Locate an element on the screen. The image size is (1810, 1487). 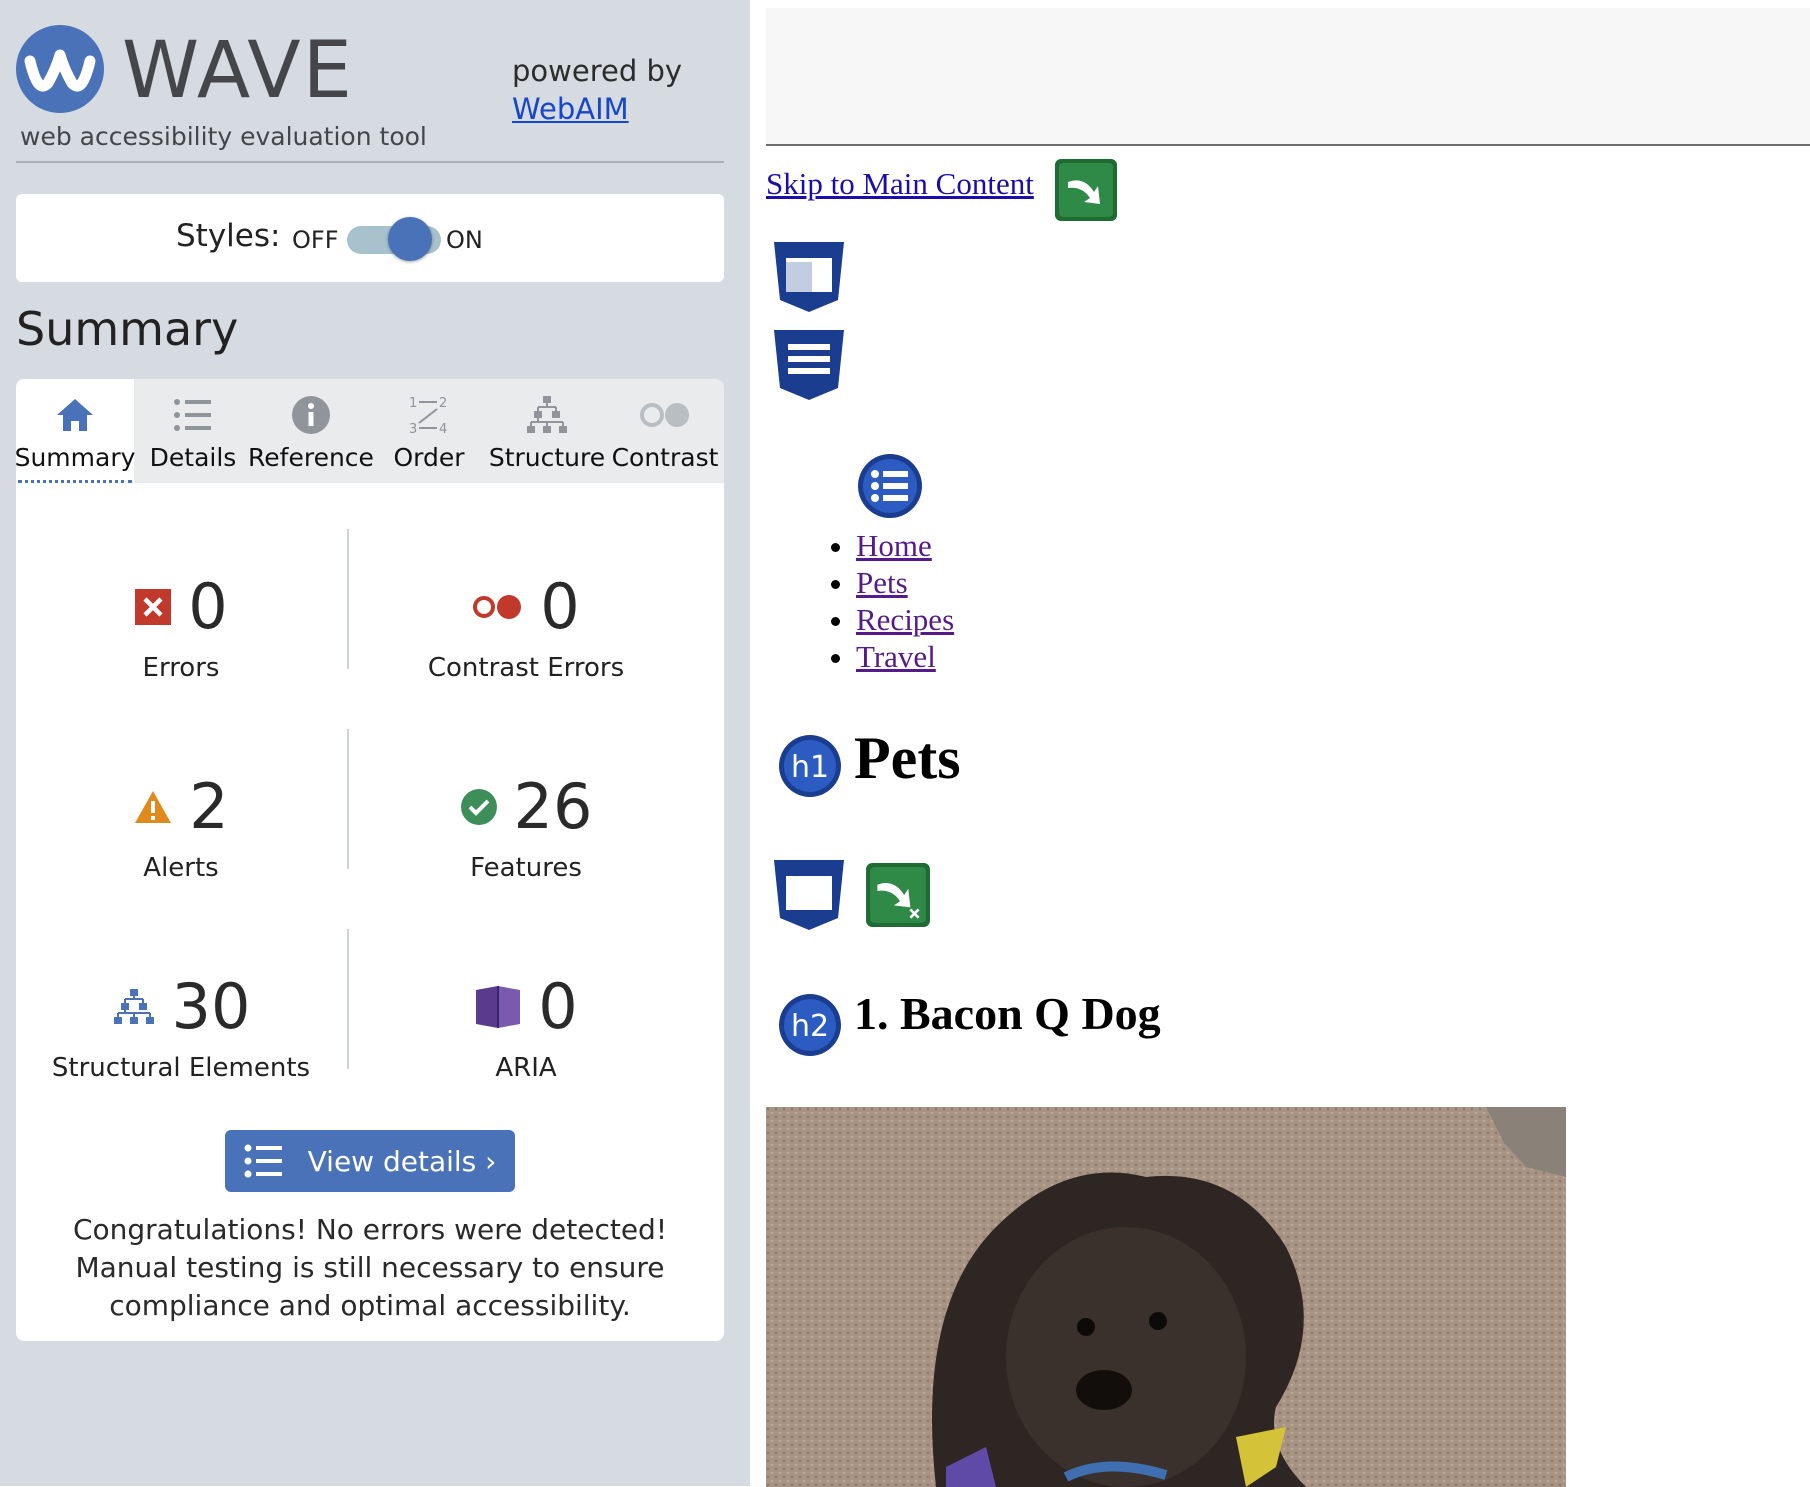
nav-link-pets: Pets is located at coordinates (882, 582).